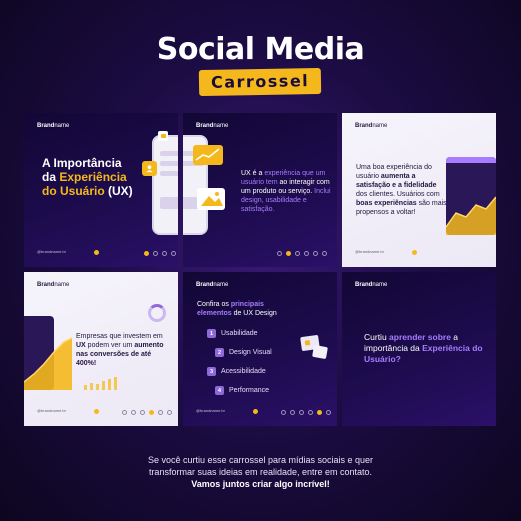 This screenshot has width=521, height=521. Describe the element at coordinates (101, 383) in the screenshot. I see `bar-chart-icon` at that location.